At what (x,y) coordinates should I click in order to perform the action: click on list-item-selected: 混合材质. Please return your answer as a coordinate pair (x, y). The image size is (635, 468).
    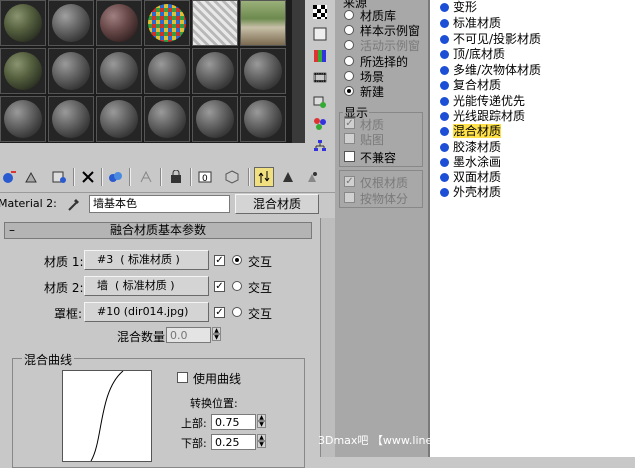
    Looking at the image, I should click on (471, 131).